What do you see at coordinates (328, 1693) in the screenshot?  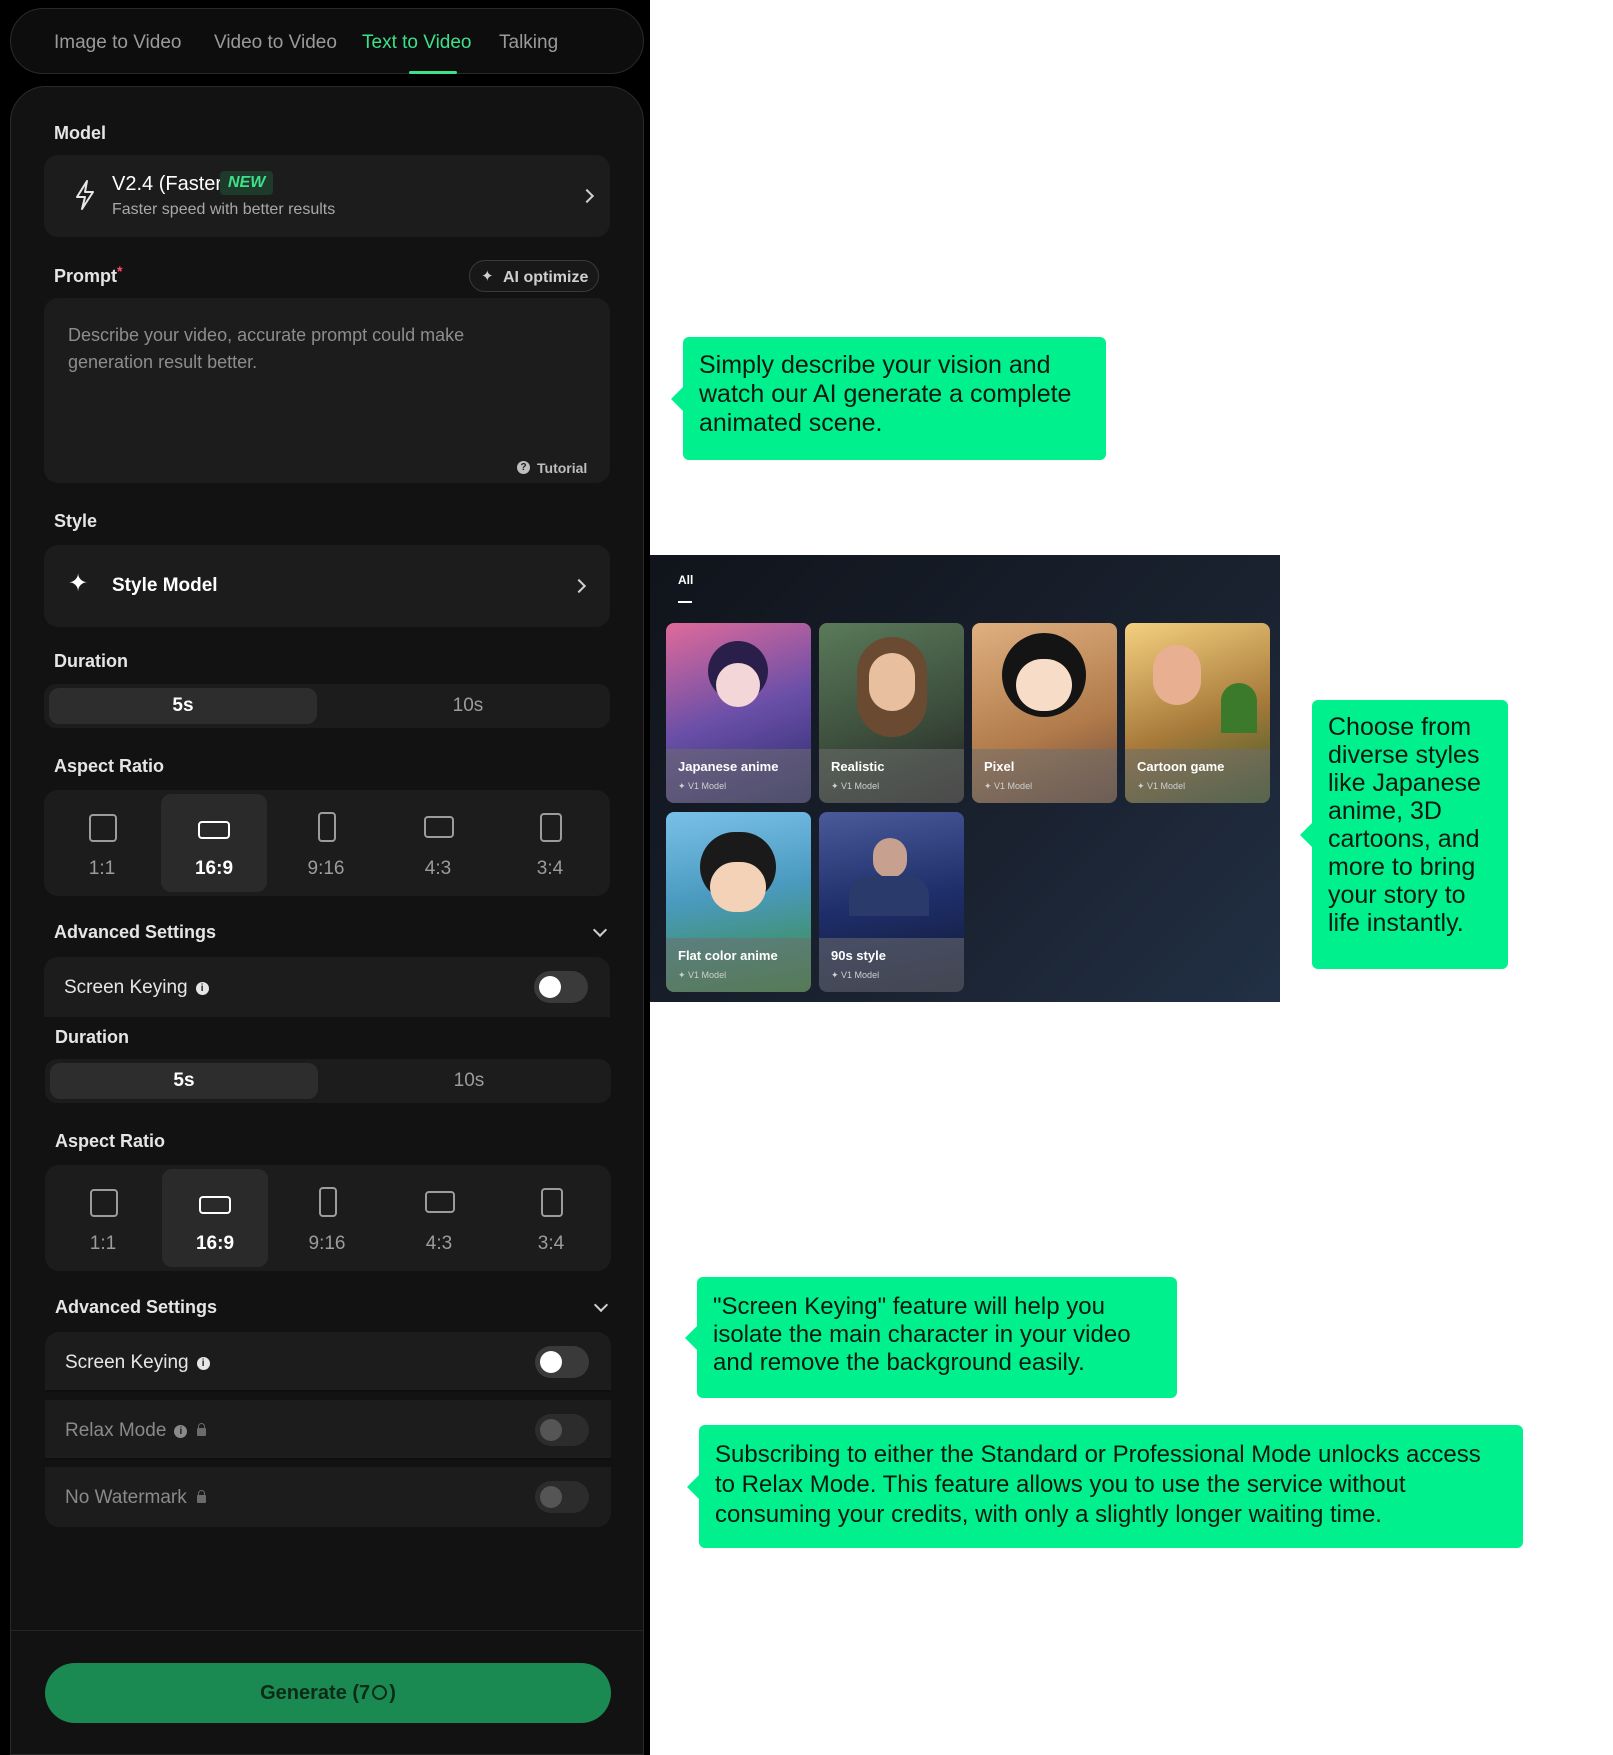 I see `generate-button: Generate (7)` at bounding box center [328, 1693].